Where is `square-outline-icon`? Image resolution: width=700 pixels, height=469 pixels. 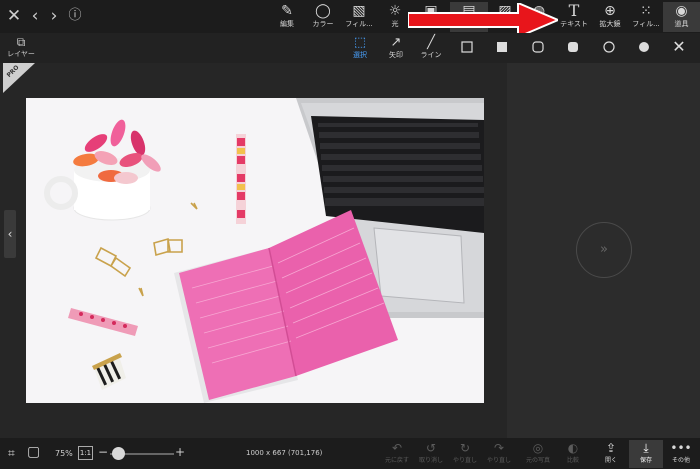
square-outline-icon is located at coordinates (467, 47).